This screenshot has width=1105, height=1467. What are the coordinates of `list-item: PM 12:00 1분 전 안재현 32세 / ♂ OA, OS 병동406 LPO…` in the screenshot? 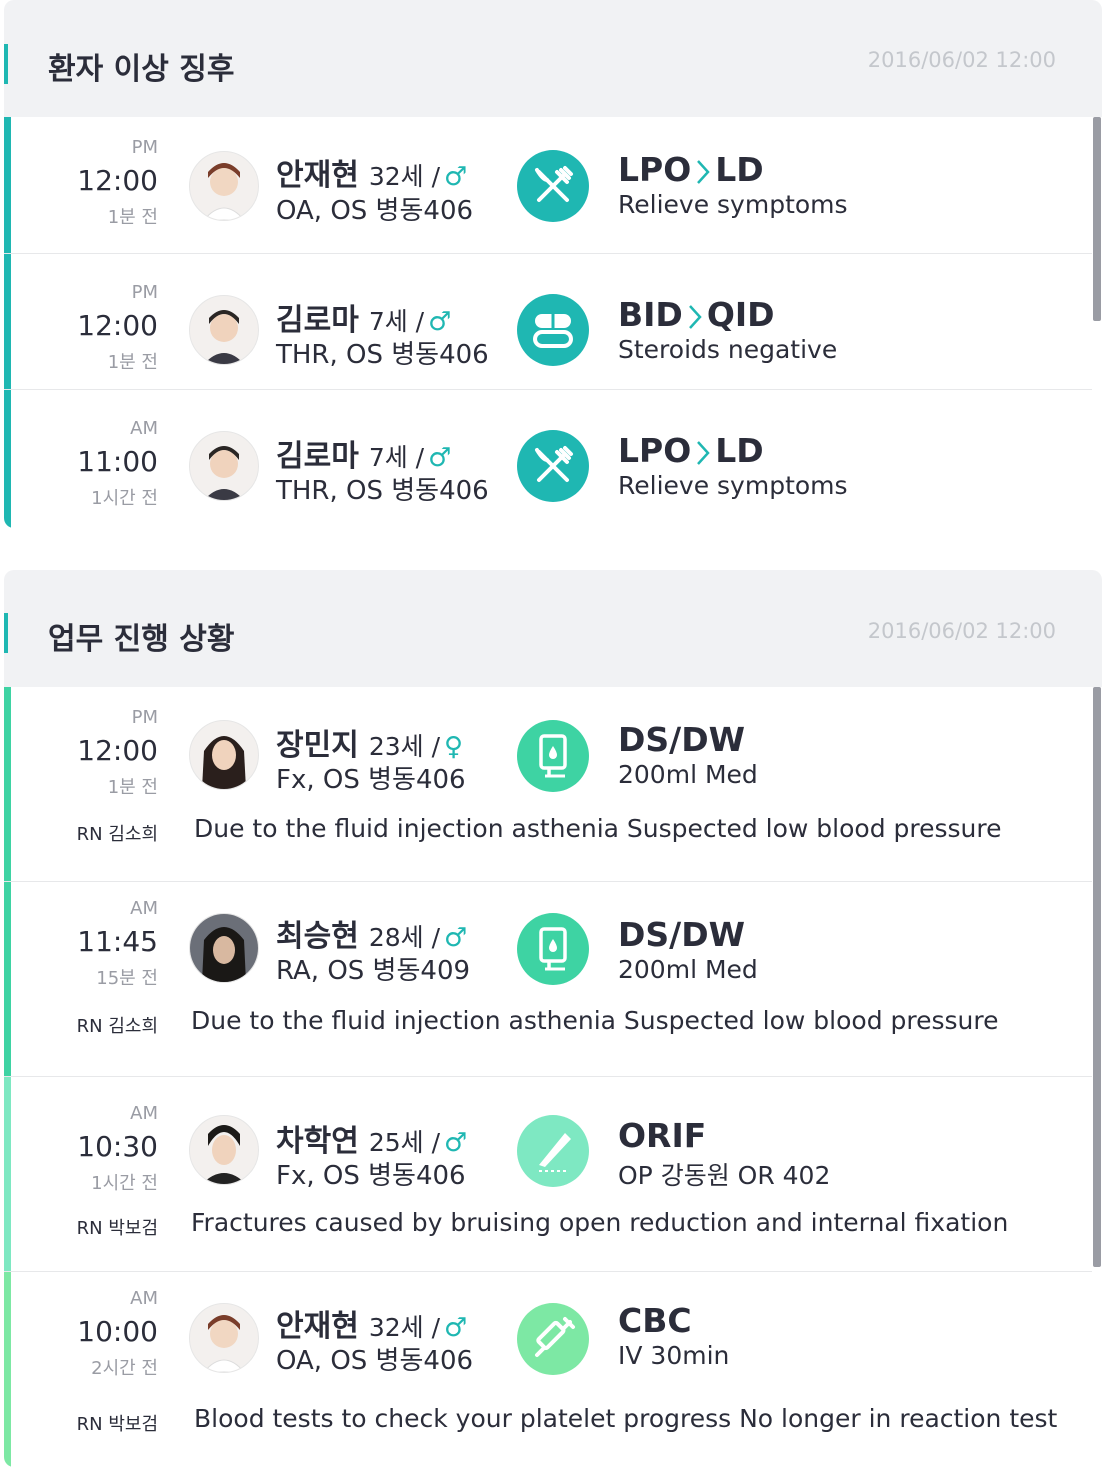 It's located at (553, 185).